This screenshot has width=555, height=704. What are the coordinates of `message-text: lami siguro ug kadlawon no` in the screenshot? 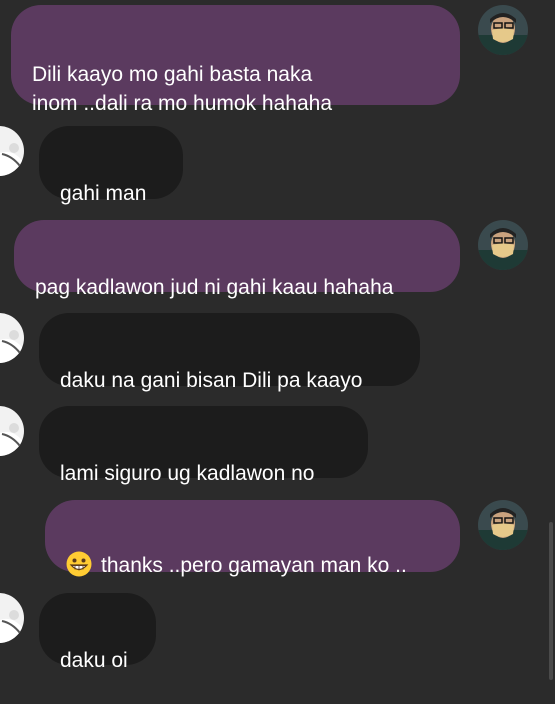 It's located at (187, 473).